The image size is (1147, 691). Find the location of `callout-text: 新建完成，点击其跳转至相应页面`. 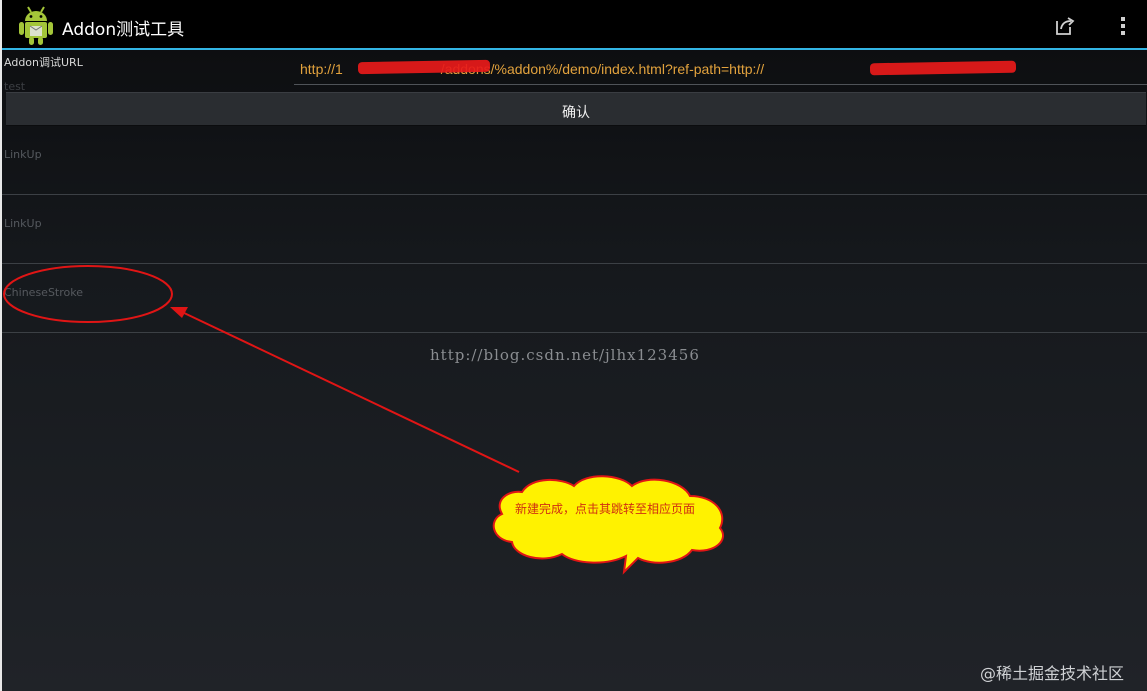

callout-text: 新建完成，点击其跳转至相应页面 is located at coordinates (604, 509).